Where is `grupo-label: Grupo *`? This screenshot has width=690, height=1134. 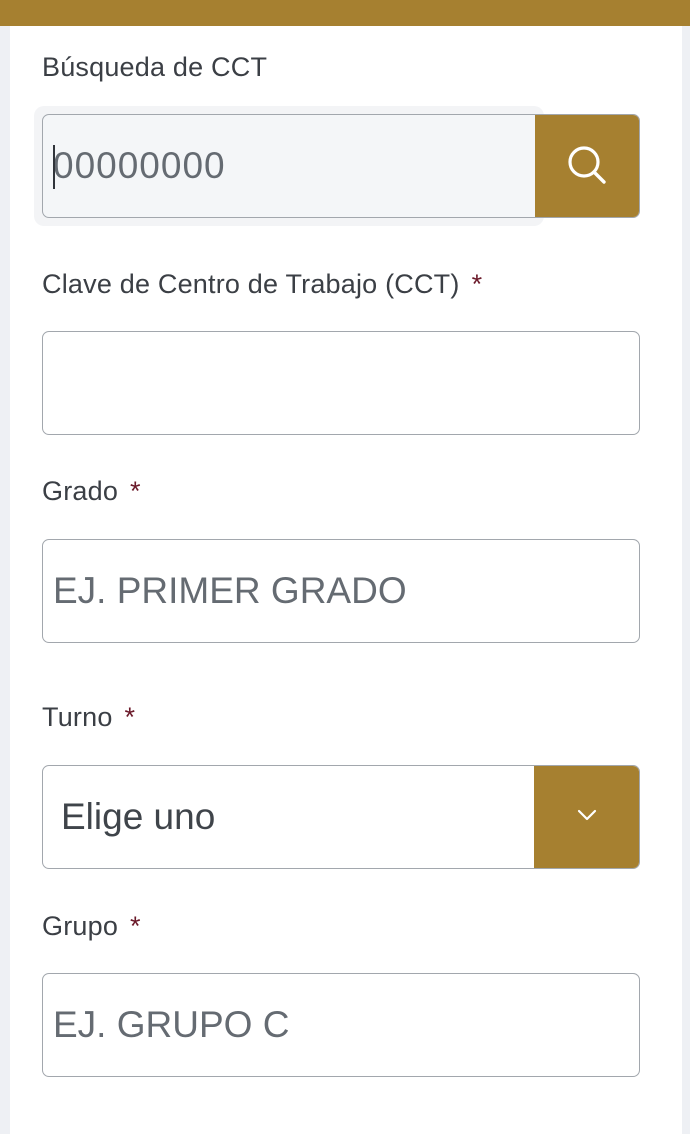
grupo-label: Grupo * is located at coordinates (91, 926).